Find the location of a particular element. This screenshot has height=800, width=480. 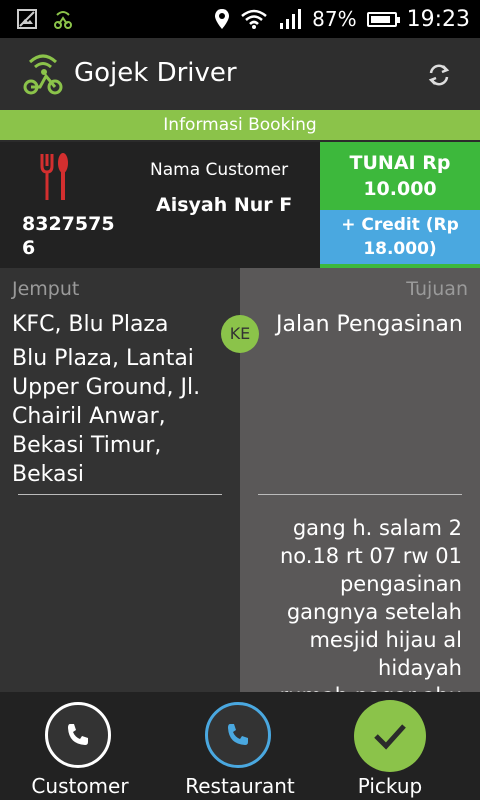

action-bar: Customer Restaurant Pickup is located at coordinates (240, 746).